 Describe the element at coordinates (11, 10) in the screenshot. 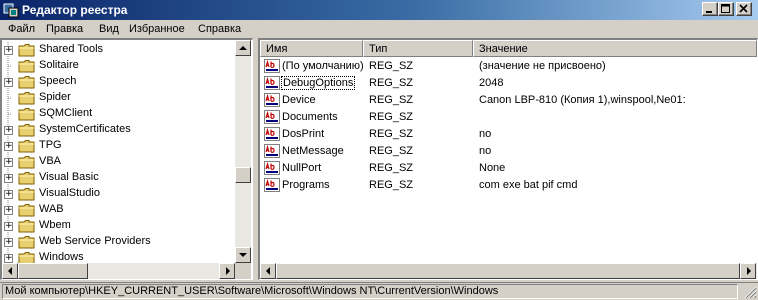

I see `registry-editor-icon` at that location.